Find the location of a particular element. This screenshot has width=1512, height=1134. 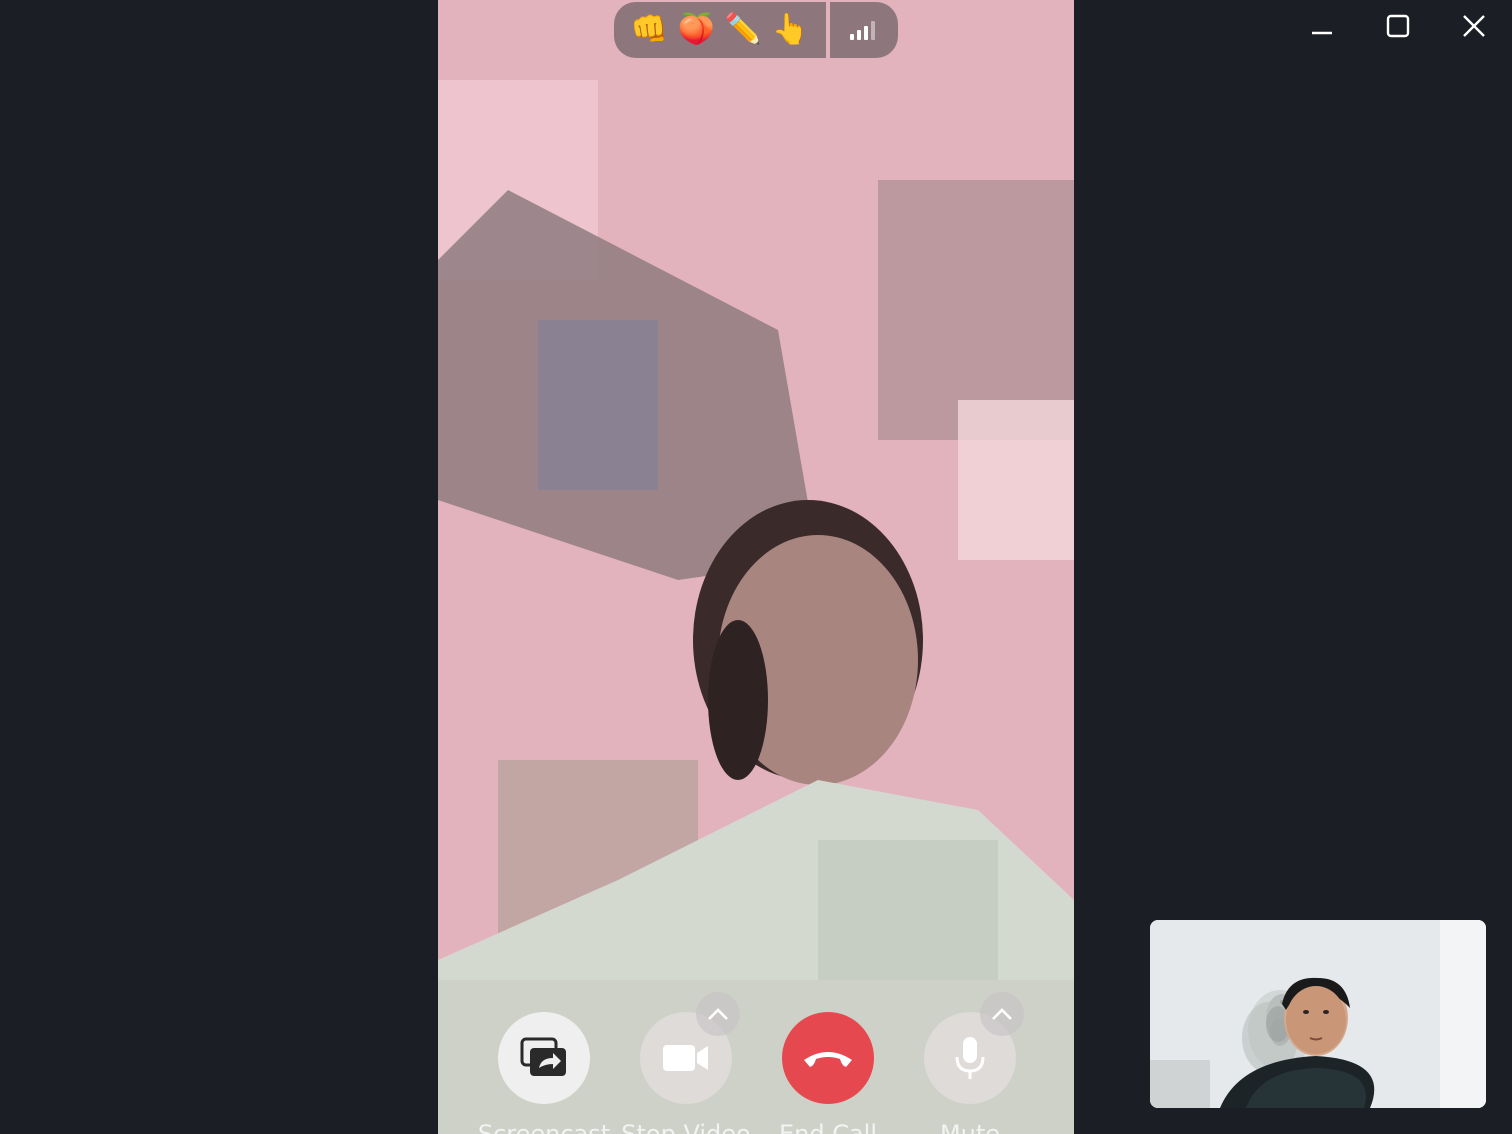

self-view-frame is located at coordinates (1318, 1014).